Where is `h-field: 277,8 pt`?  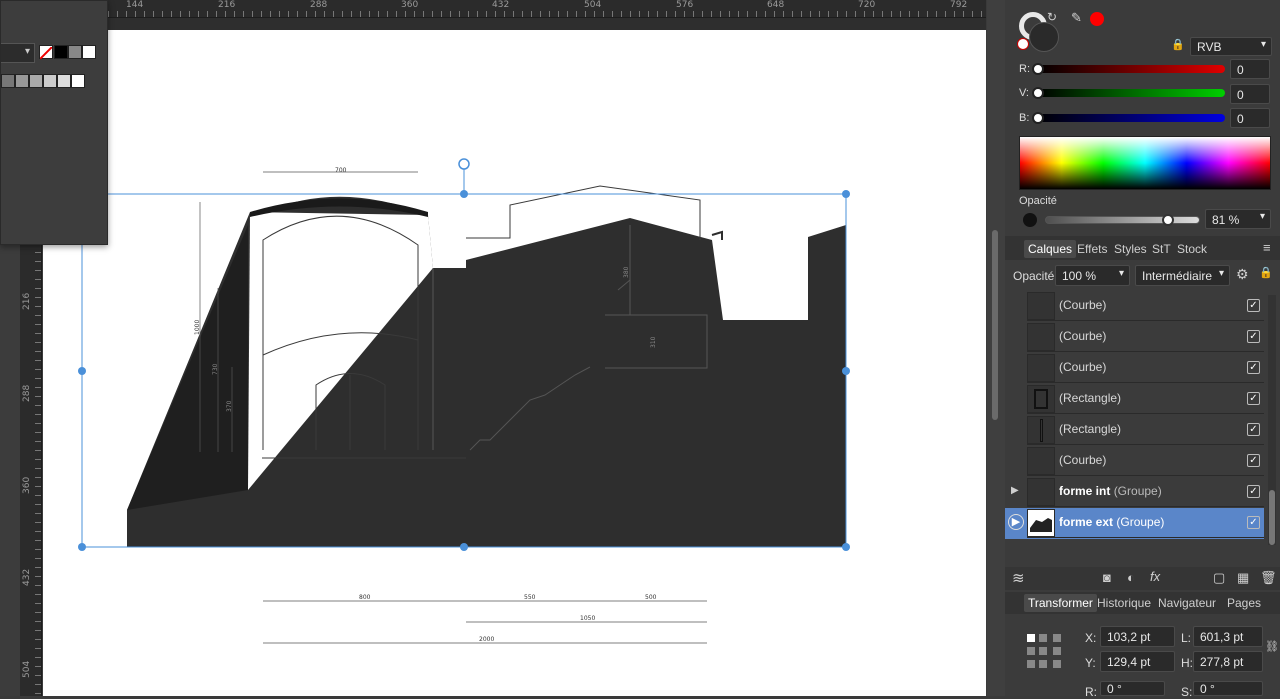 h-field: 277,8 pt is located at coordinates (1228, 661).